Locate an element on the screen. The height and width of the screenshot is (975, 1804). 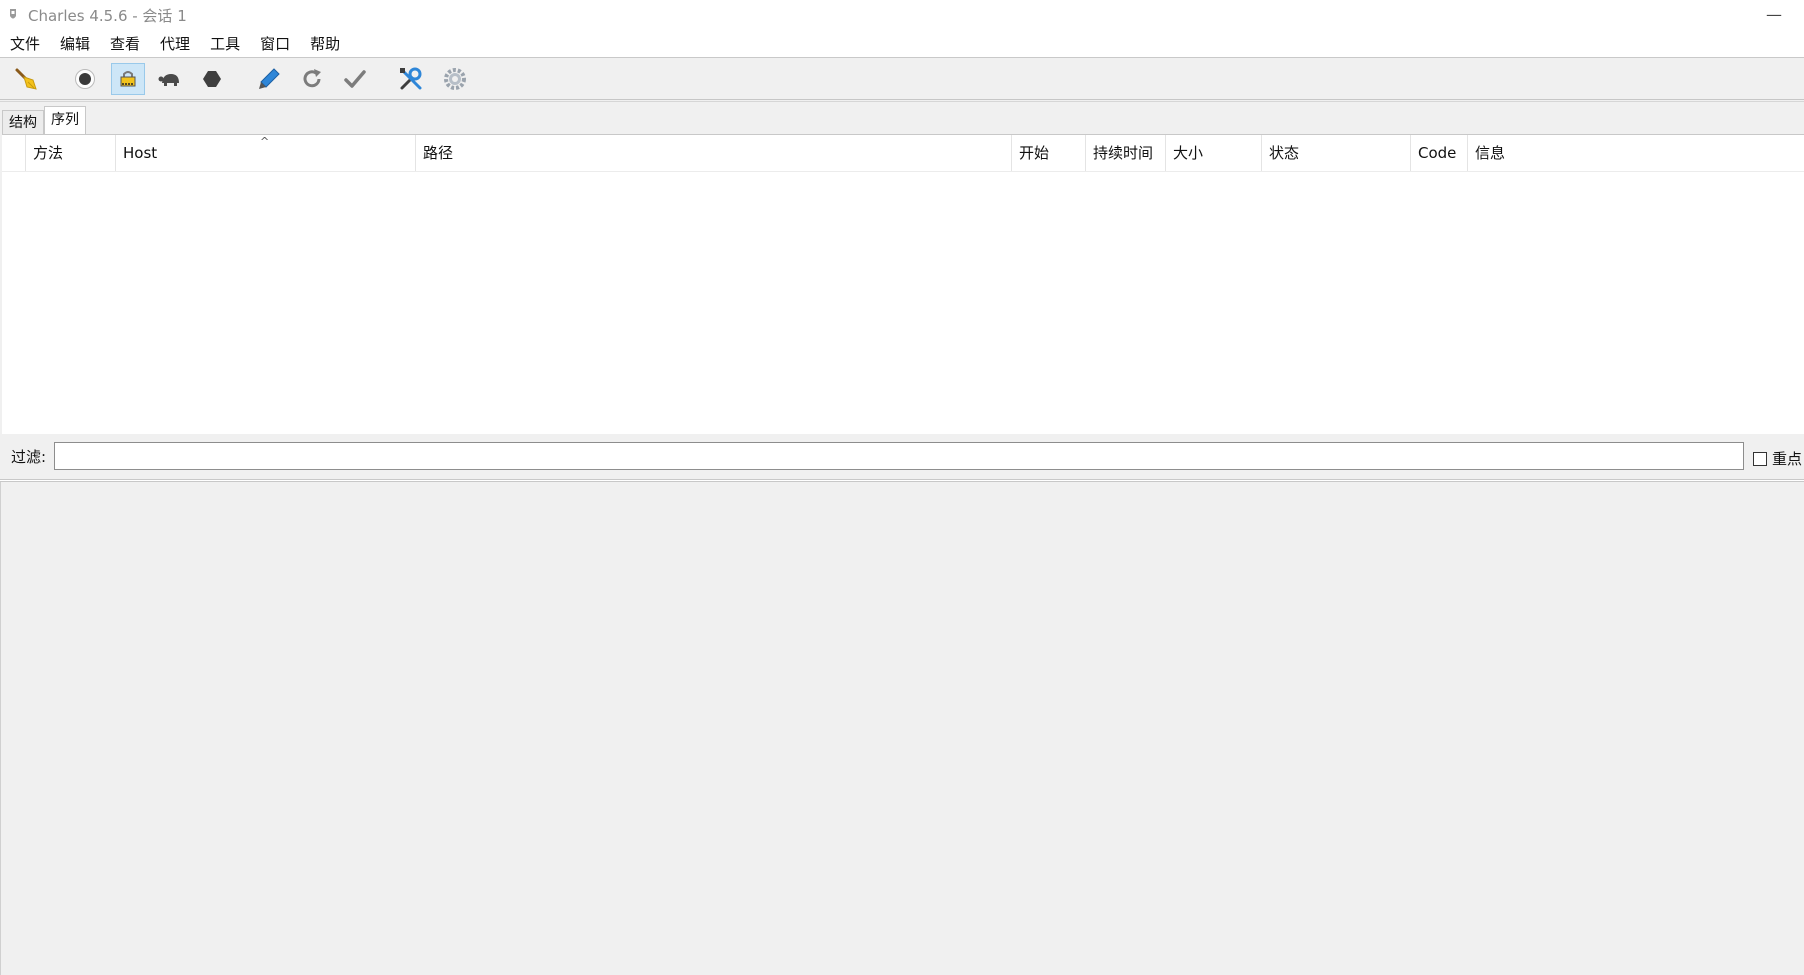
checkmark-icon is located at coordinates (355, 79).